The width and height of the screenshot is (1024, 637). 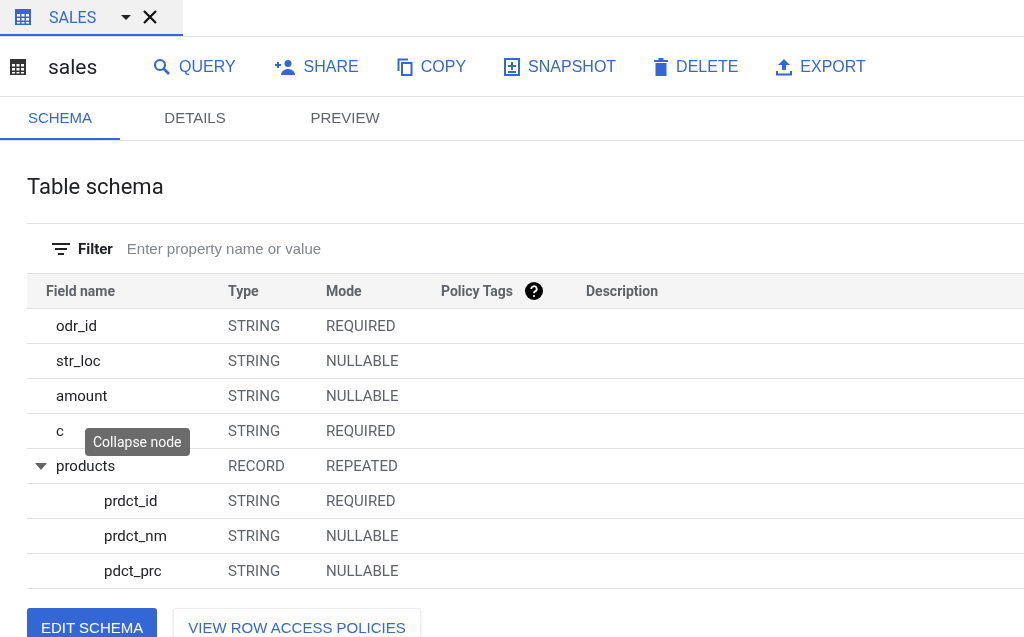 What do you see at coordinates (95, 248) in the screenshot?
I see `filter-label: Filter` at bounding box center [95, 248].